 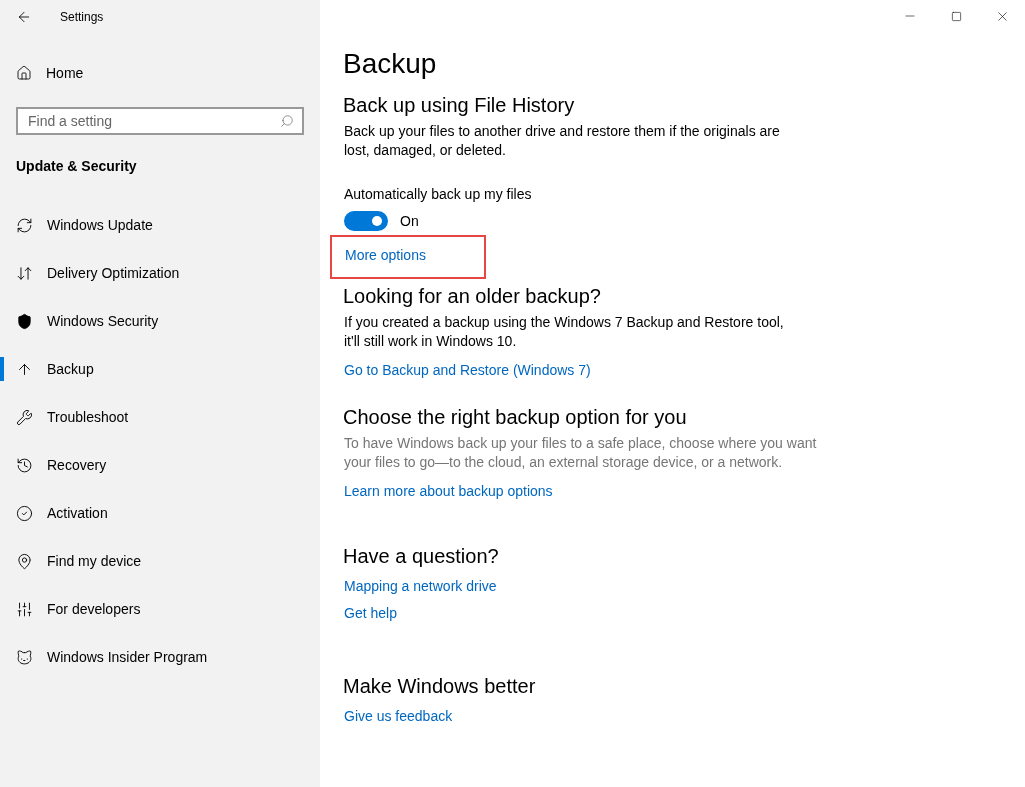 I want to click on nav-item: Windows Update, so click(x=160, y=225).